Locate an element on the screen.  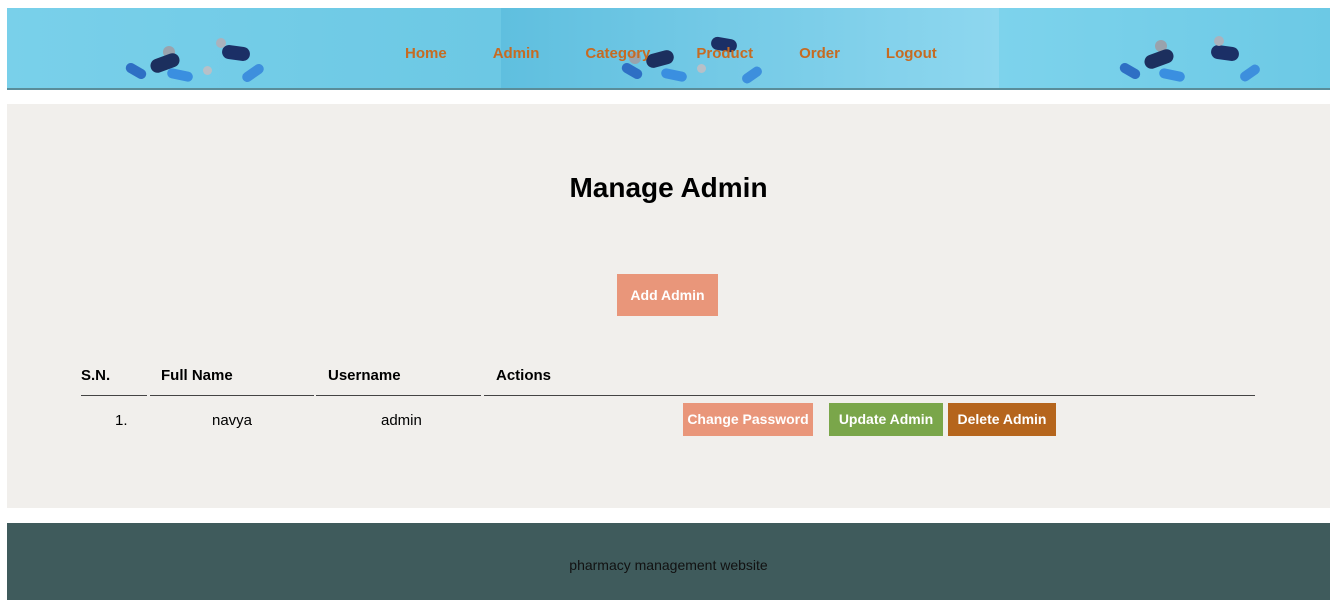
main-nav: Home Admin Category Product Order Logout is located at coordinates (694, 53).